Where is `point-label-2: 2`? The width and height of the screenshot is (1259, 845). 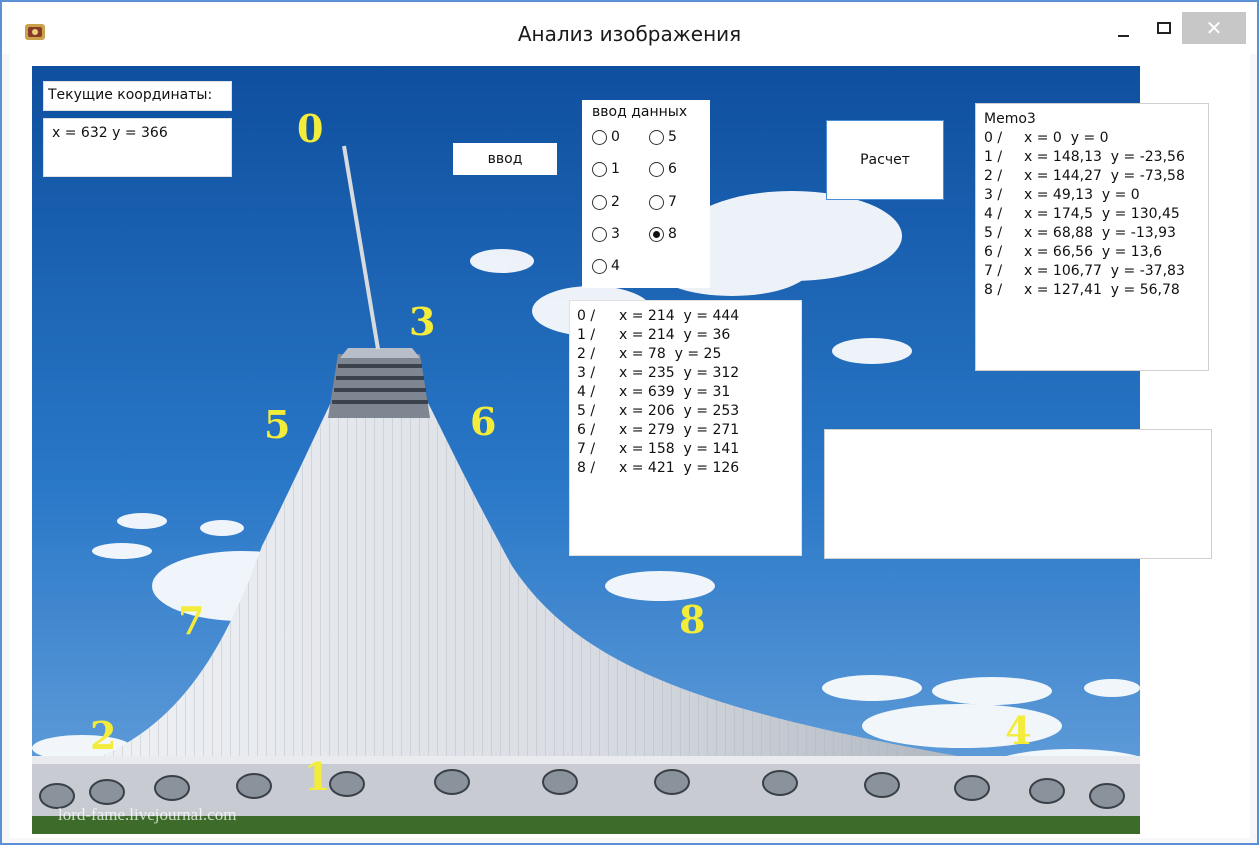 point-label-2: 2 is located at coordinates (103, 735).